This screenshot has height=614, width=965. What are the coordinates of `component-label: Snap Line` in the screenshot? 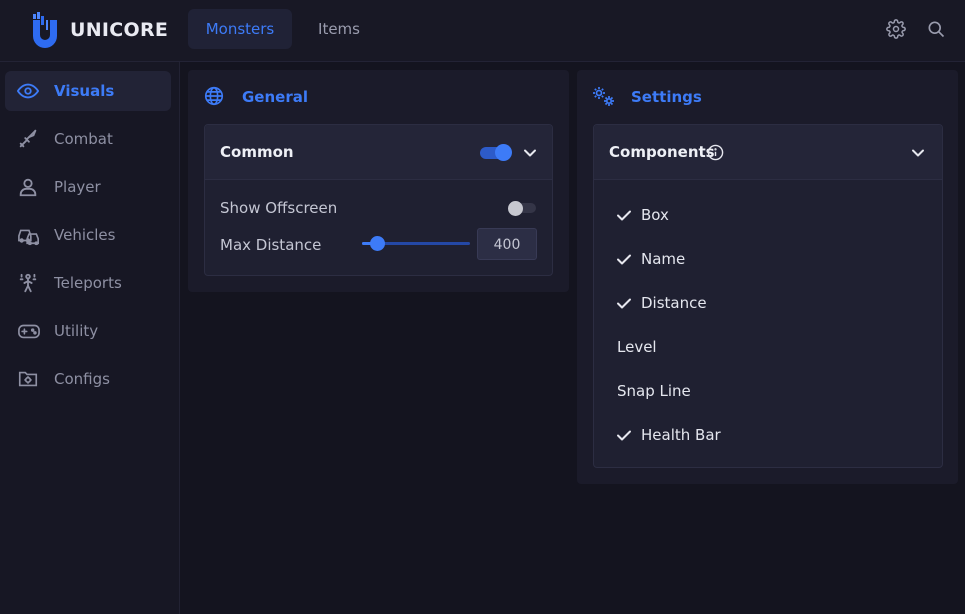 It's located at (654, 391).